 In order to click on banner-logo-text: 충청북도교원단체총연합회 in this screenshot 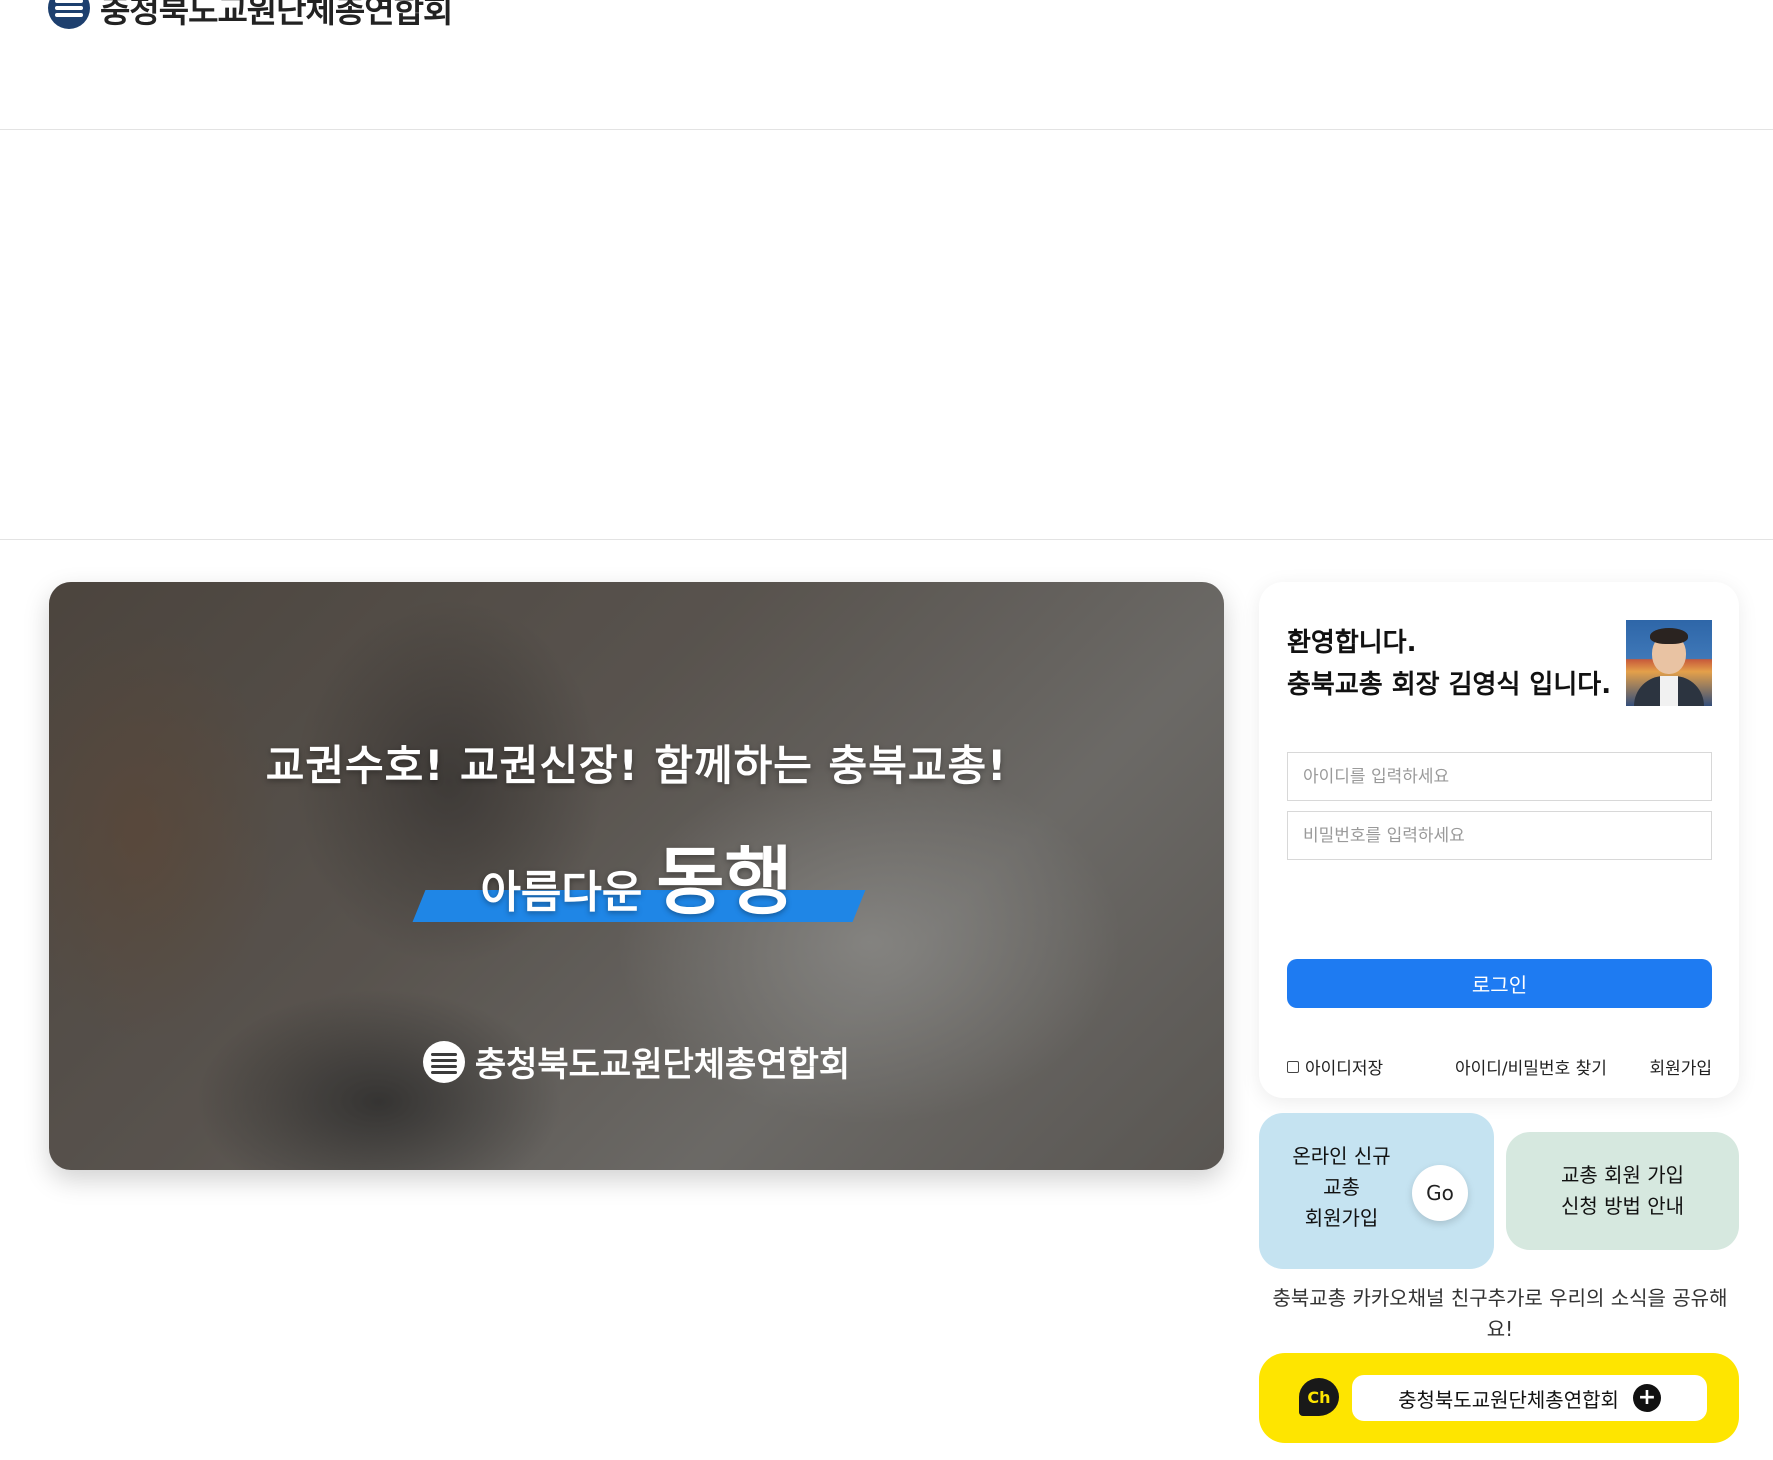, I will do `click(662, 1065)`.